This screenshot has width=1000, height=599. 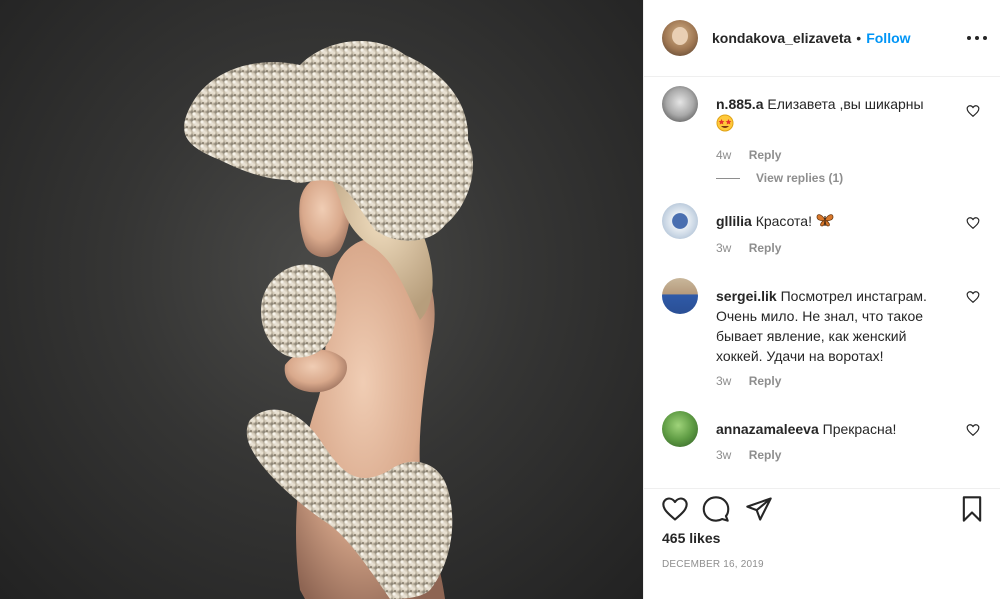 I want to click on view-replies-button: View replies (1), so click(x=779, y=178).